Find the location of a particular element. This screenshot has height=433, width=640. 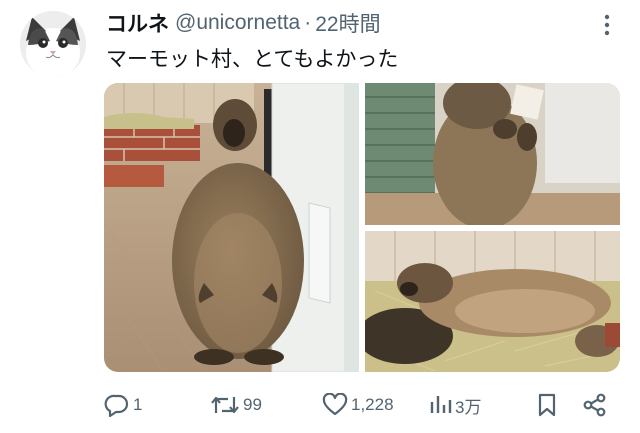

marmot-sleeping-photo is located at coordinates (492, 301).